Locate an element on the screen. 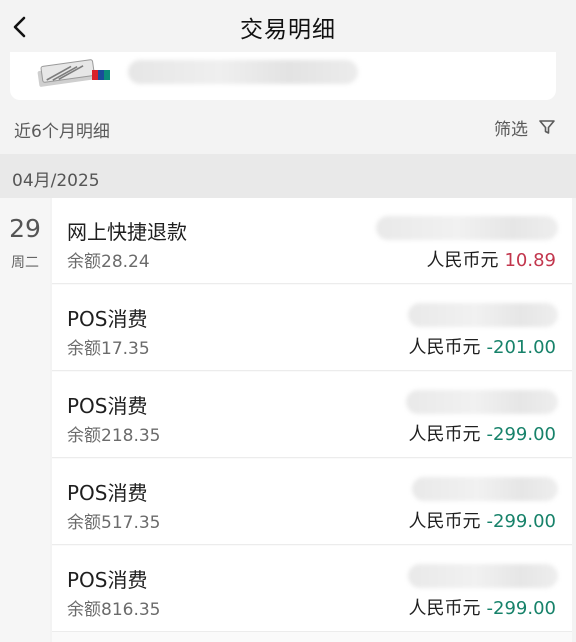  filter-icon is located at coordinates (547, 127).